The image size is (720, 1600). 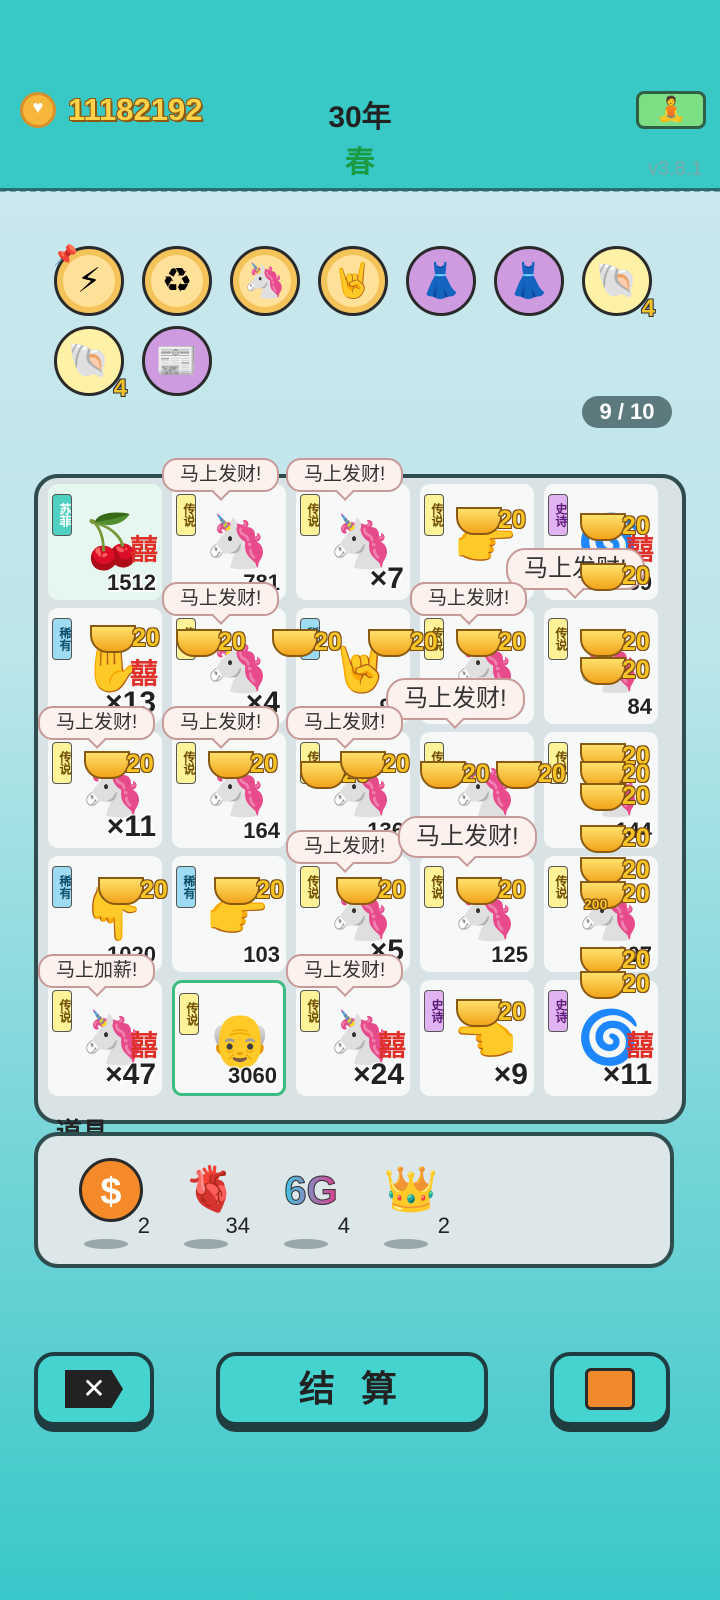 What do you see at coordinates (627, 412) in the screenshot?
I see `spin-counter: 9 / 10` at bounding box center [627, 412].